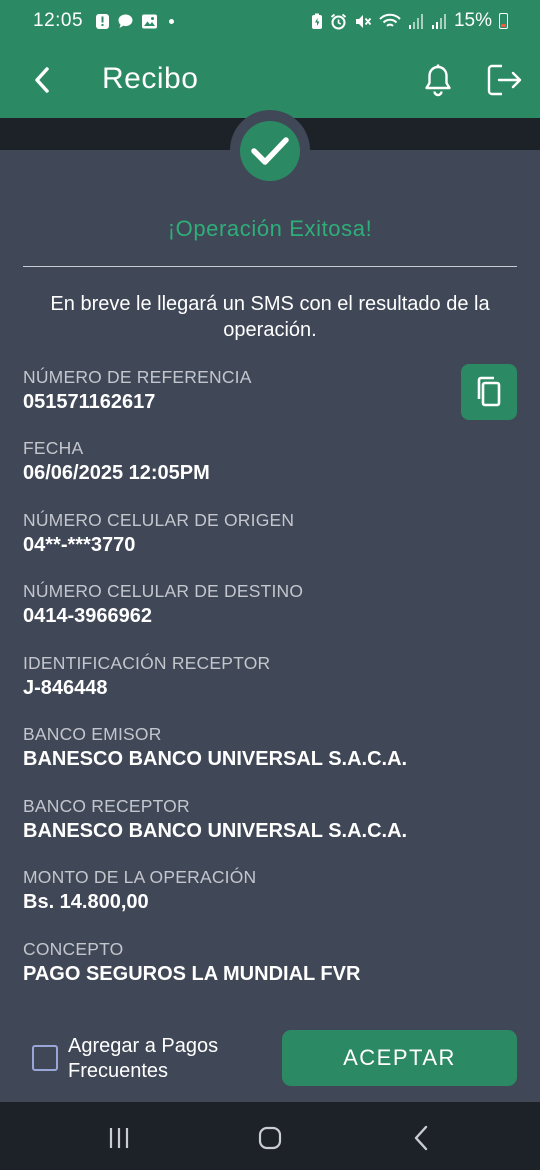 This screenshot has height=1170, width=540. I want to click on accept-button: ACEPTAR, so click(399, 1058).